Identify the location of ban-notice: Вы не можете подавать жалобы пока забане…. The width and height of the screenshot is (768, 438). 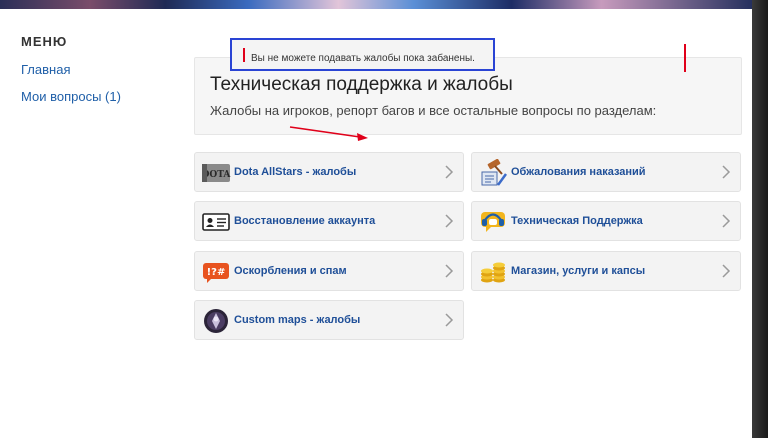
(362, 54).